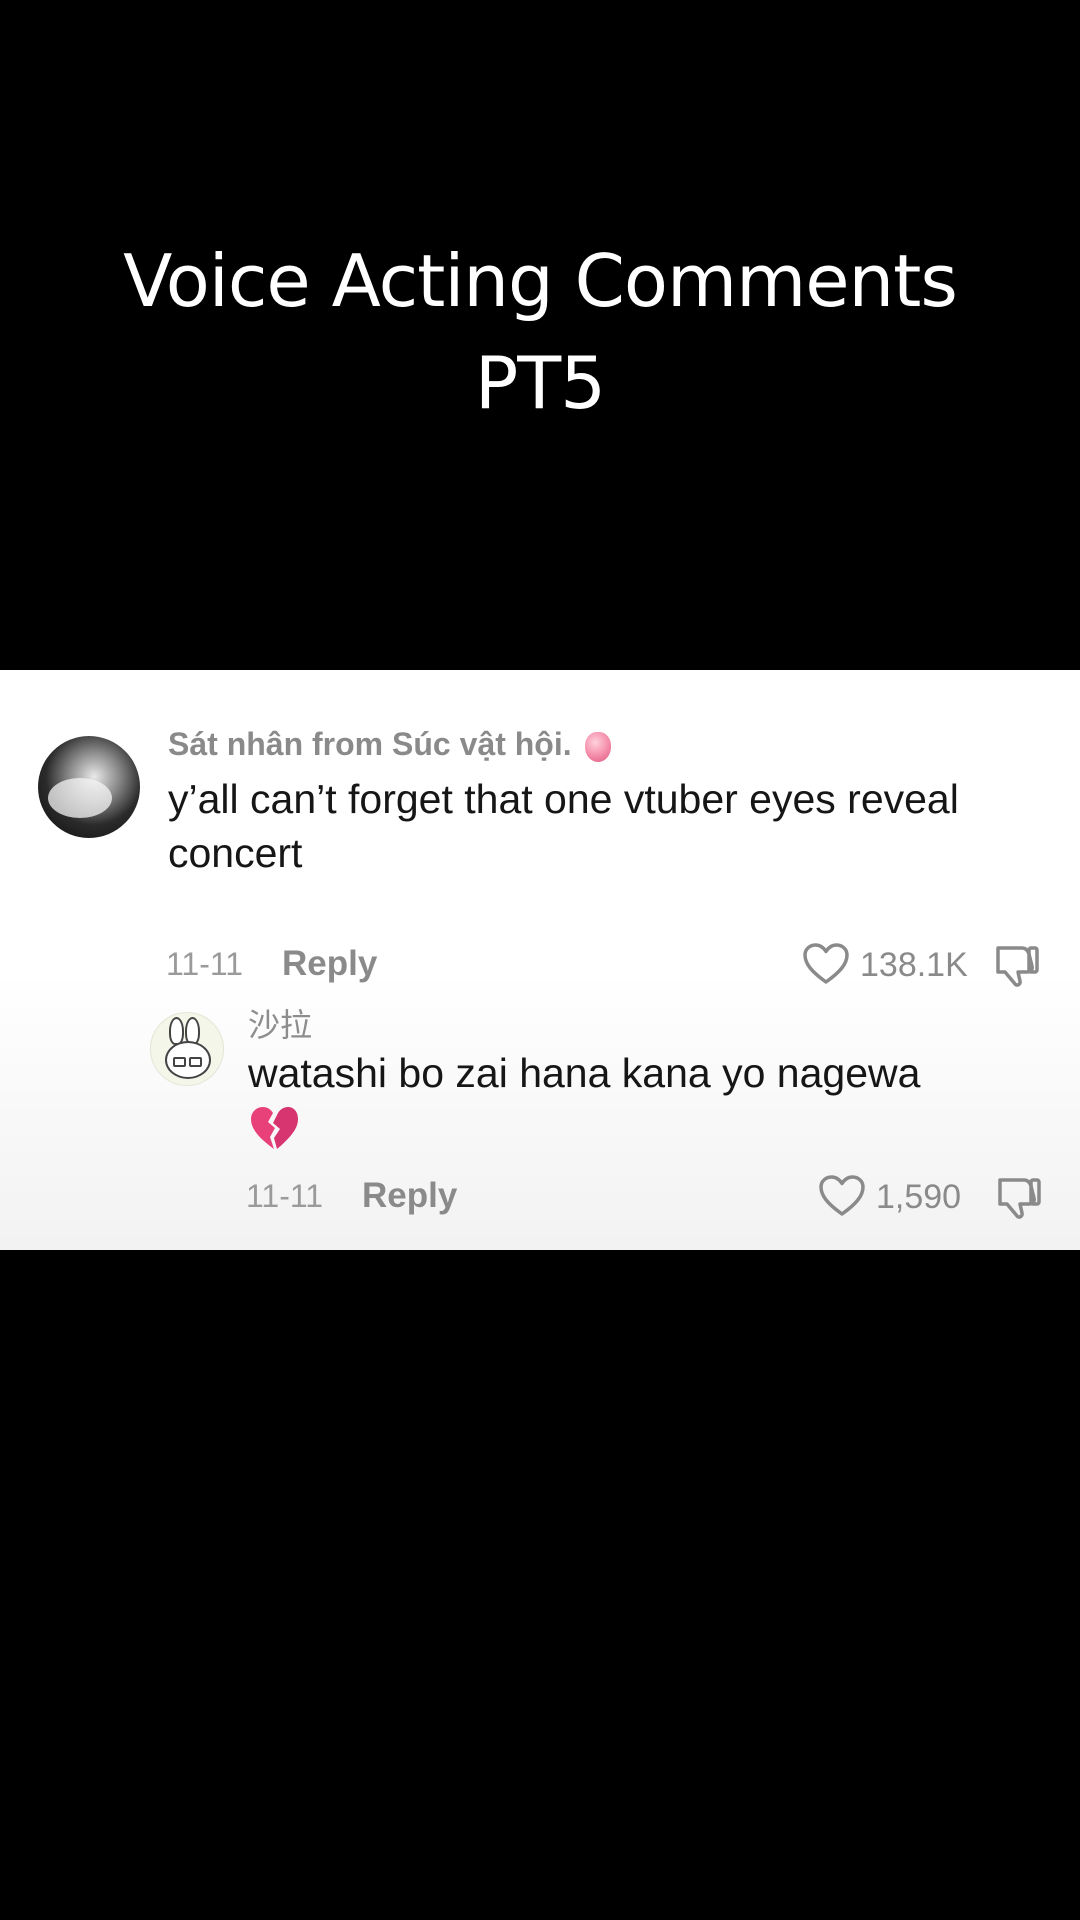  What do you see at coordinates (540, 1195) in the screenshot?
I see `comment-meta: 11-11 Reply 1,590` at bounding box center [540, 1195].